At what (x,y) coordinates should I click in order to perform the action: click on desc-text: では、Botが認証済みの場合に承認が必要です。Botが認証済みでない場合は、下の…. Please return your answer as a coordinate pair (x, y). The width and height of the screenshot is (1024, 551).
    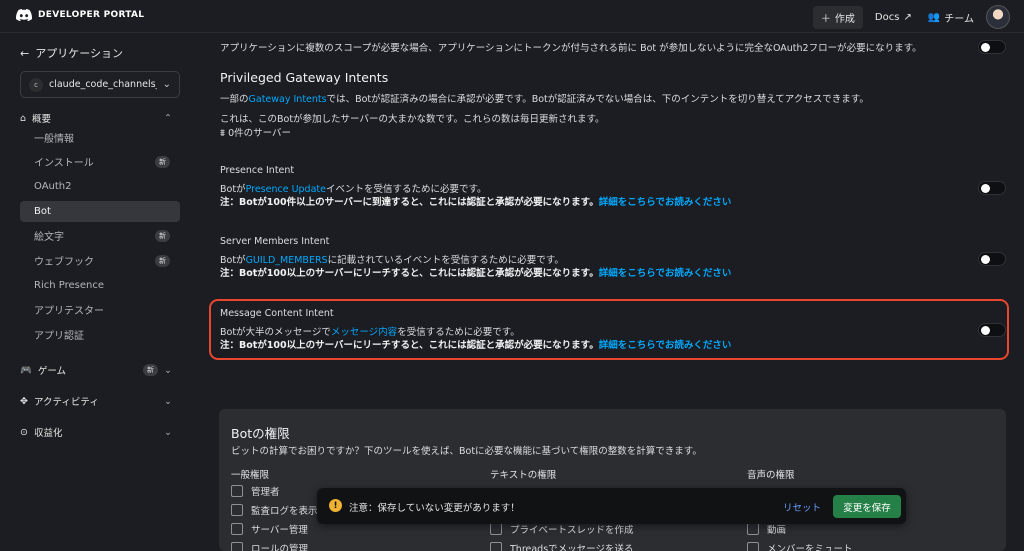
    Looking at the image, I should click on (597, 99).